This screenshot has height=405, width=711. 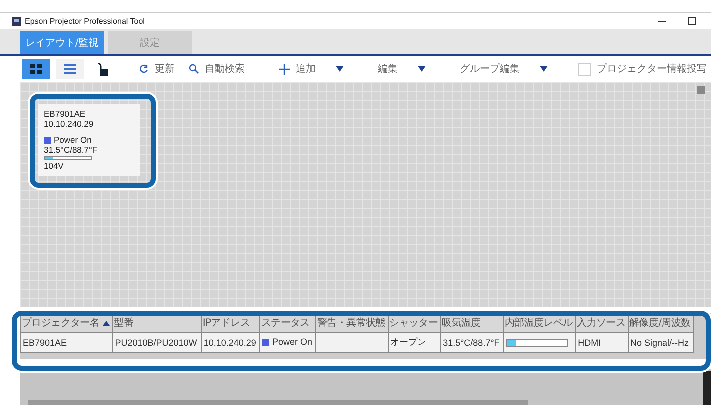 I want to click on table-cell: 31.5°C/88.7°F, so click(x=472, y=342).